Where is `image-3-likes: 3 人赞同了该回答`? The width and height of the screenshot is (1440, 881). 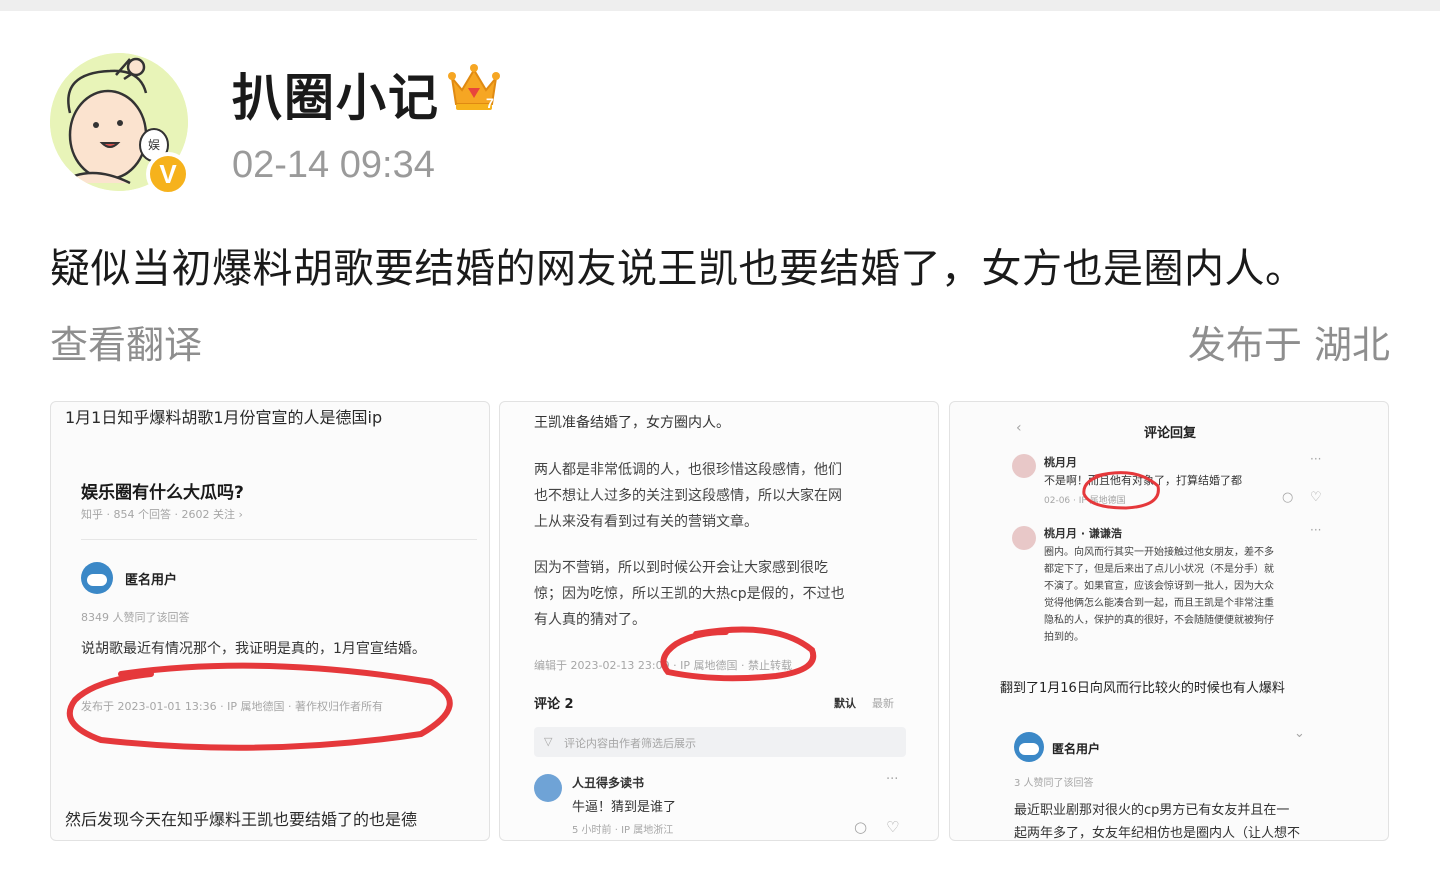 image-3-likes: 3 人赞同了该回答 is located at coordinates (1054, 783).